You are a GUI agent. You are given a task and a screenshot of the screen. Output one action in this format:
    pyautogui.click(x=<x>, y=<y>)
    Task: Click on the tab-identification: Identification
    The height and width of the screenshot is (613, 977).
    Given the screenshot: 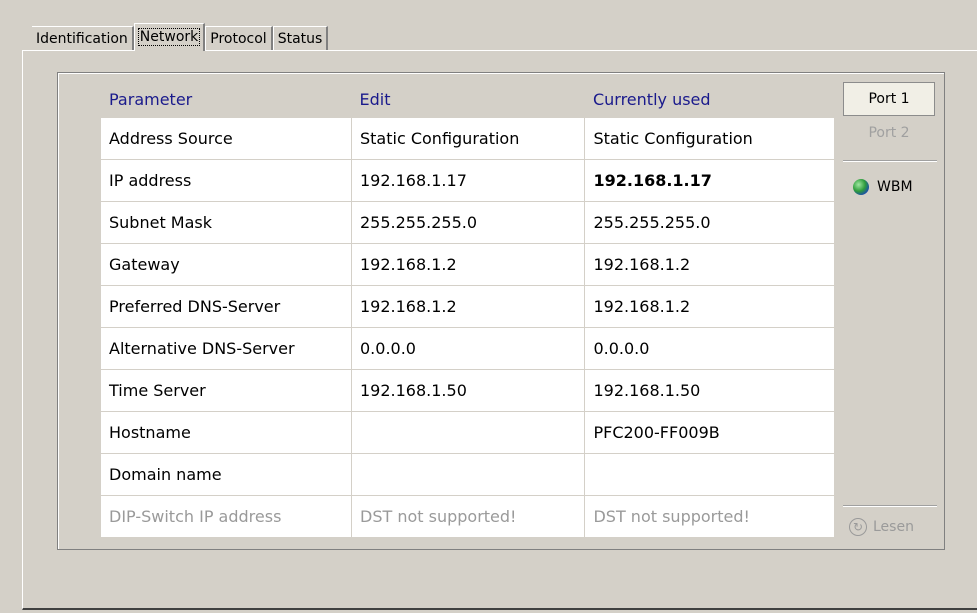 What is the action you would take?
    pyautogui.click(x=83, y=38)
    